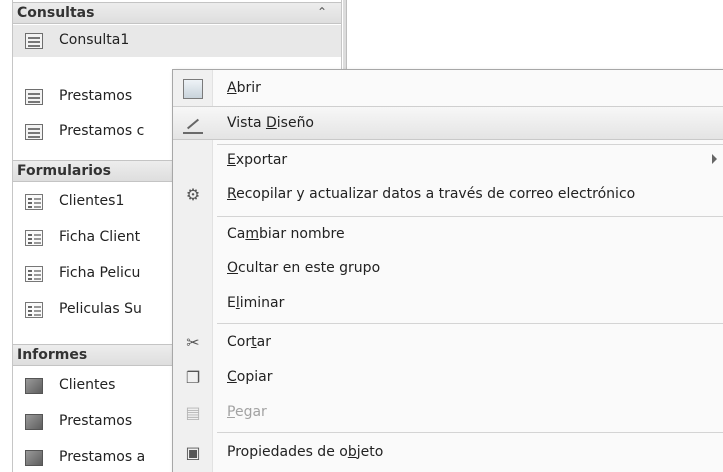  What do you see at coordinates (250, 377) in the screenshot?
I see `menu-item-label: Copiar` at bounding box center [250, 377].